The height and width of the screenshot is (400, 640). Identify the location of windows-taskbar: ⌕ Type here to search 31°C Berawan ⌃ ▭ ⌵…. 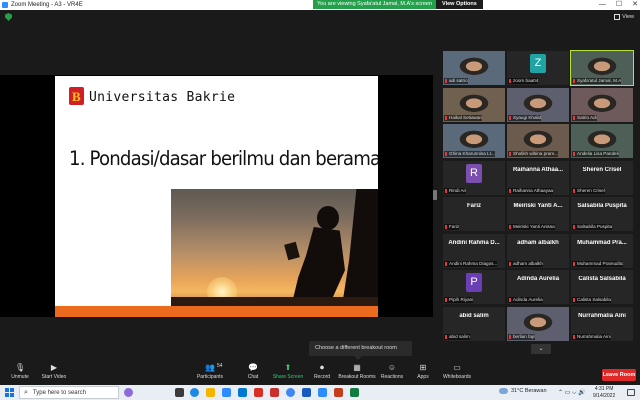
(320, 392).